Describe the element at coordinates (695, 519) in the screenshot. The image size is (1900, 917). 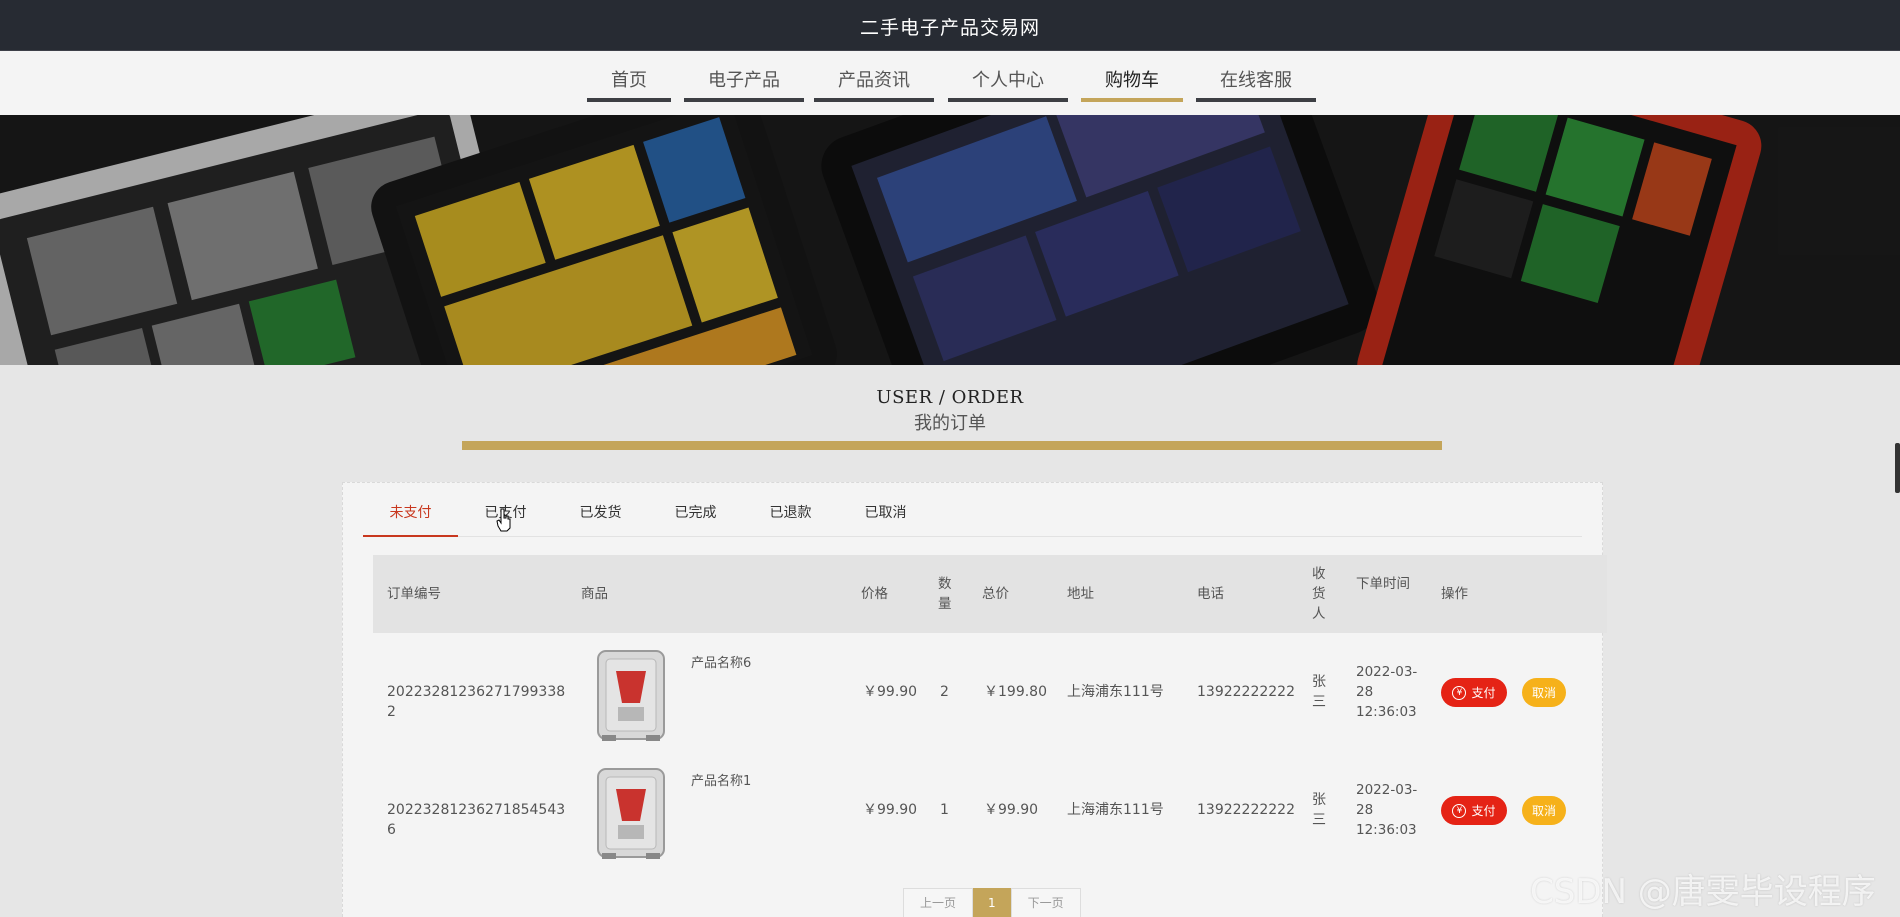
I see `tab-completed: 已完成` at that location.